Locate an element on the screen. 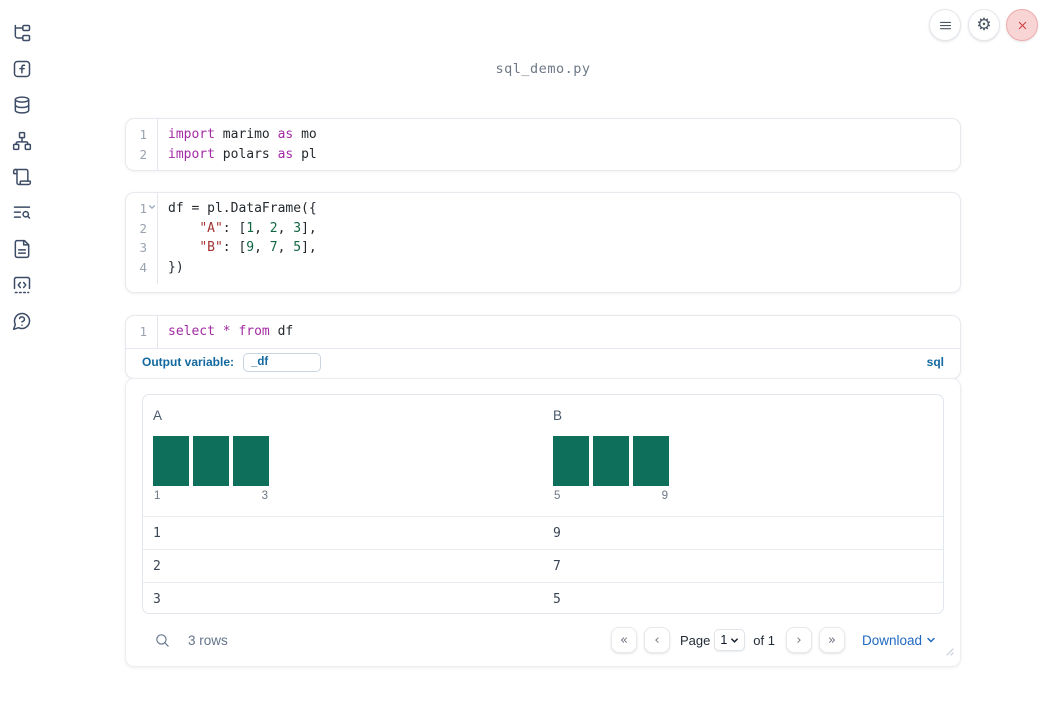 Image resolution: width=1043 pixels, height=713 pixels. output-variable-input is located at coordinates (282, 362).